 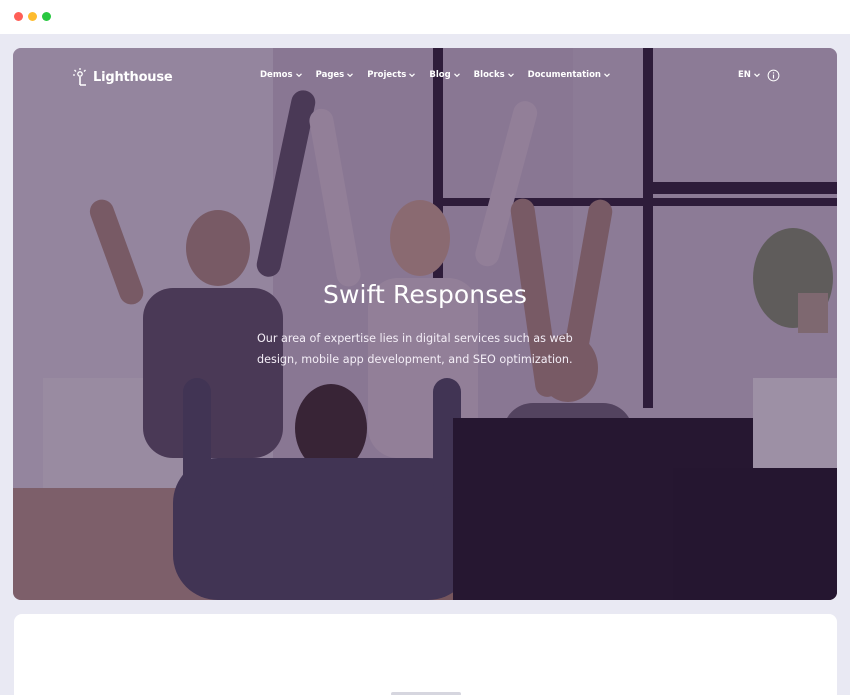 What do you see at coordinates (387, 75) in the screenshot?
I see `menu-item-label: Projects` at bounding box center [387, 75].